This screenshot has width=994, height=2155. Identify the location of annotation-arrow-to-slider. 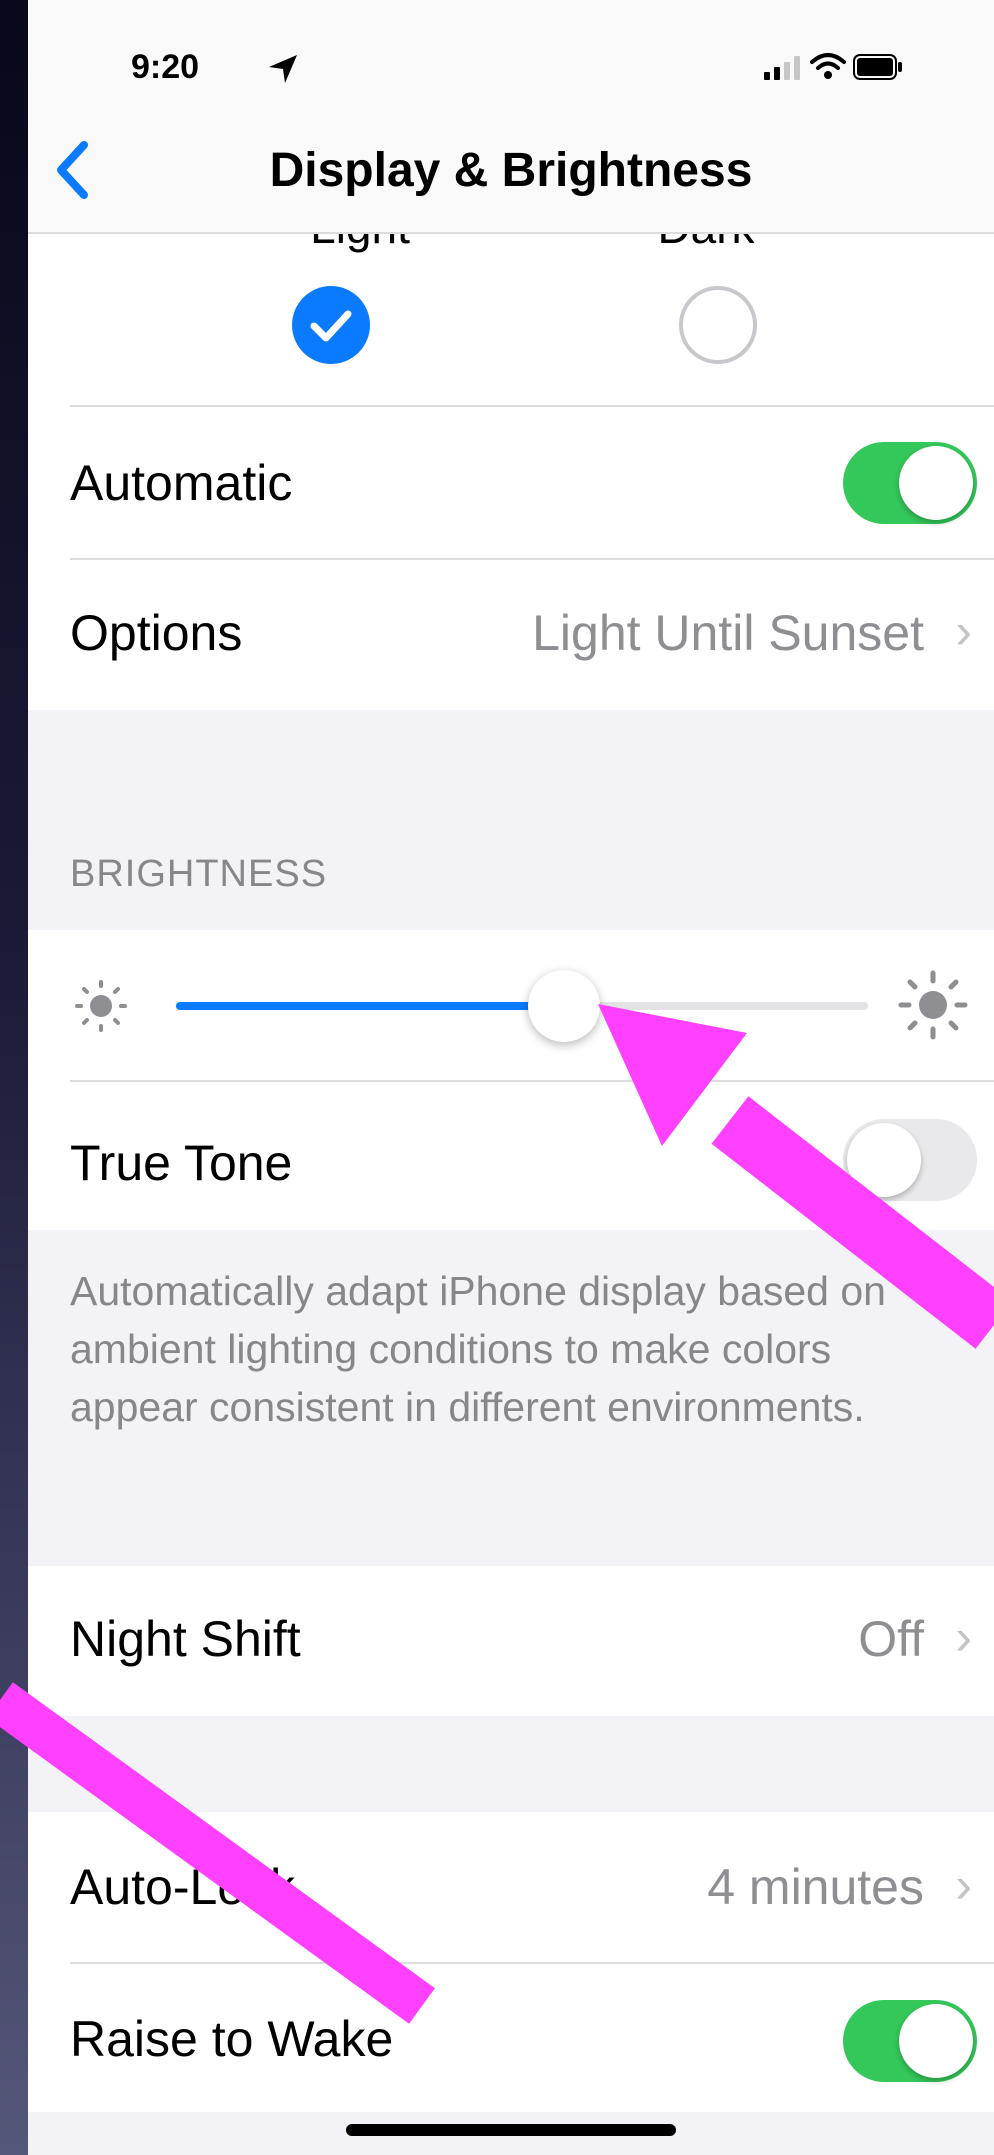
(796, 1176).